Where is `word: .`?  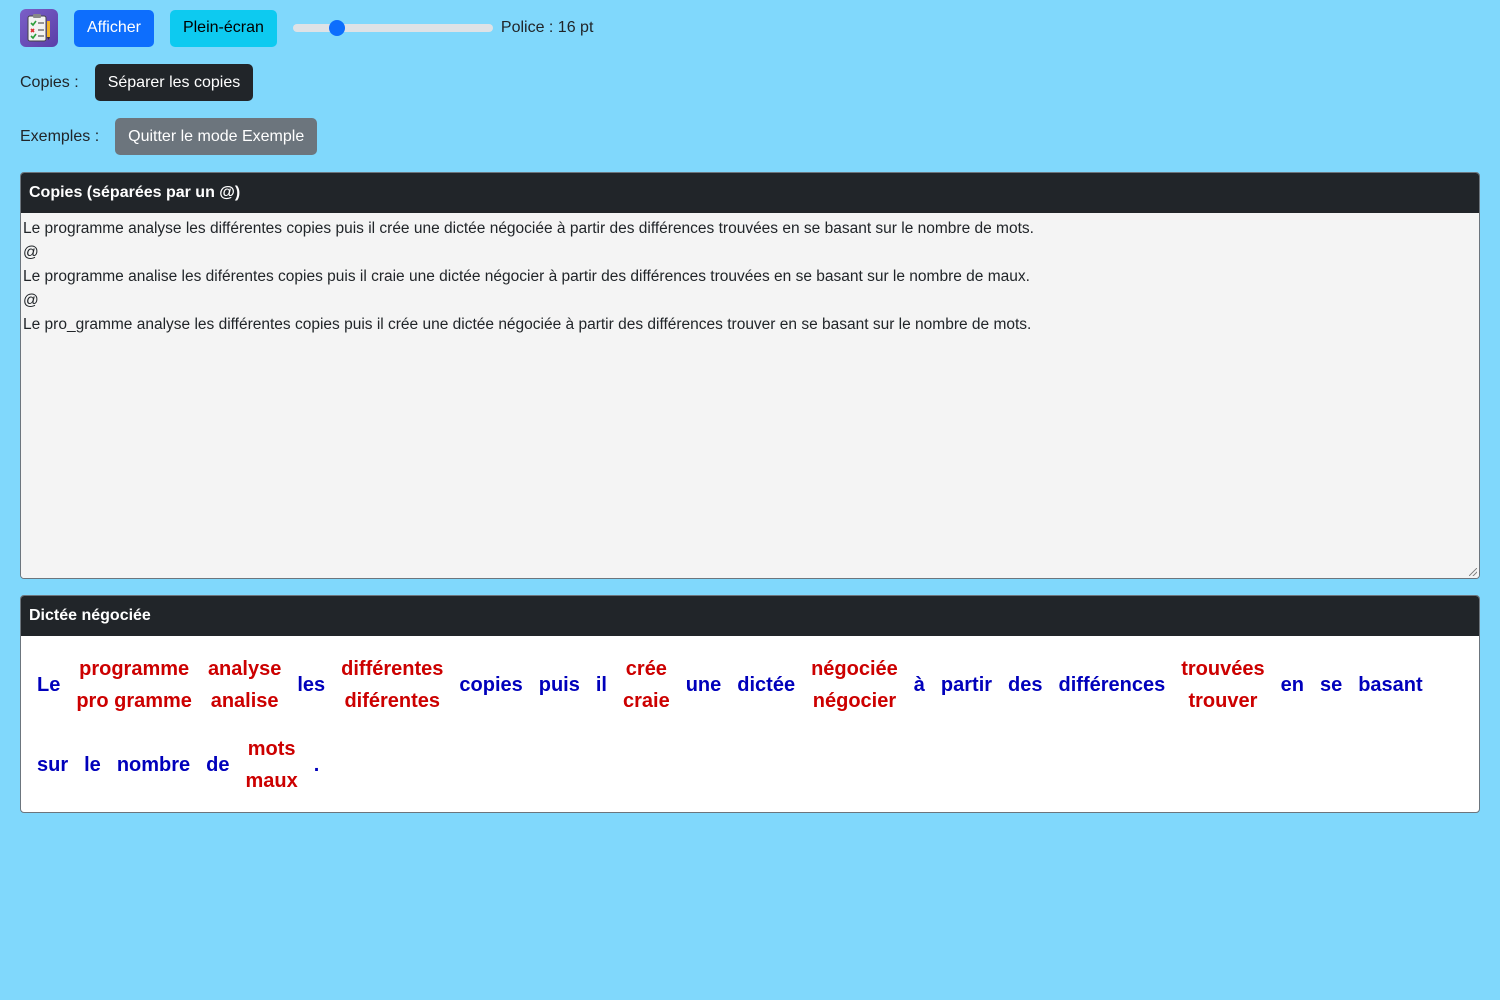
word: . is located at coordinates (317, 765).